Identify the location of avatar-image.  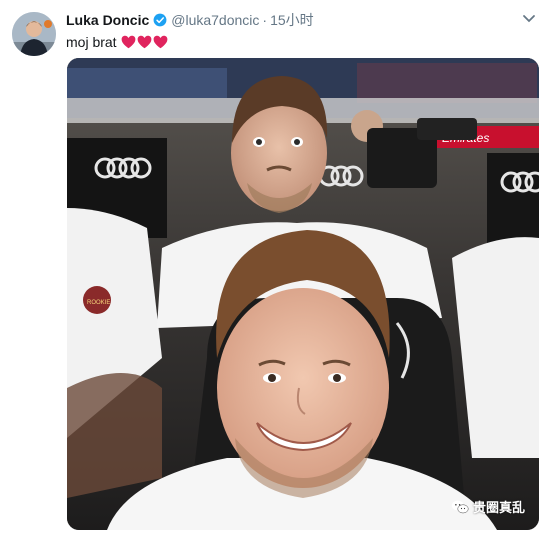
(34, 34).